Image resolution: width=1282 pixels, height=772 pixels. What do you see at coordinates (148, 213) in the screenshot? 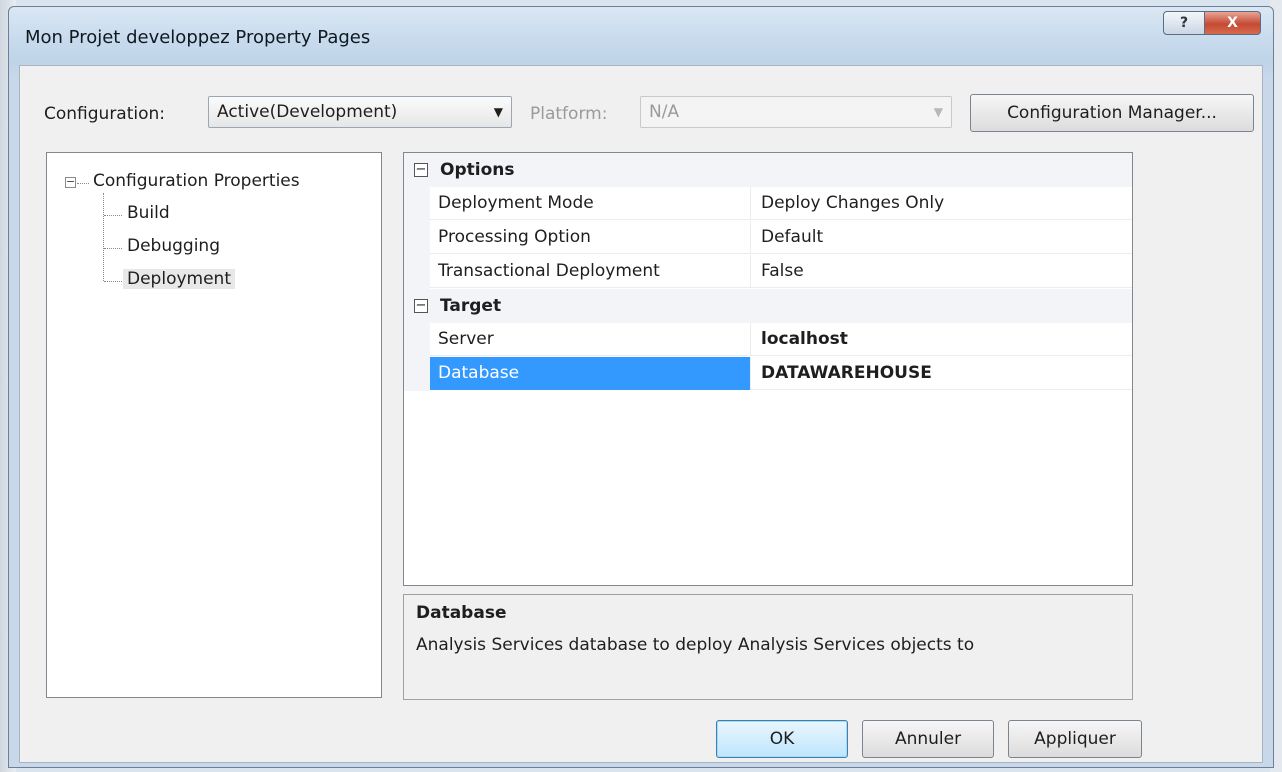
I see `tree-item-build: Build` at bounding box center [148, 213].